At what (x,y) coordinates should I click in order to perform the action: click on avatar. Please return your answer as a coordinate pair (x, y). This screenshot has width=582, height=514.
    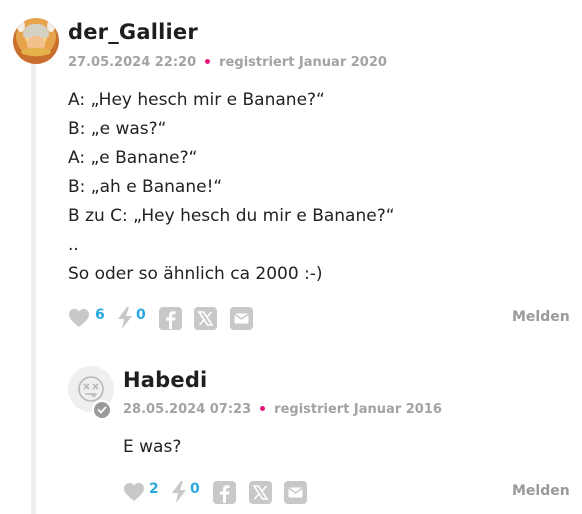
    Looking at the image, I should click on (36, 41).